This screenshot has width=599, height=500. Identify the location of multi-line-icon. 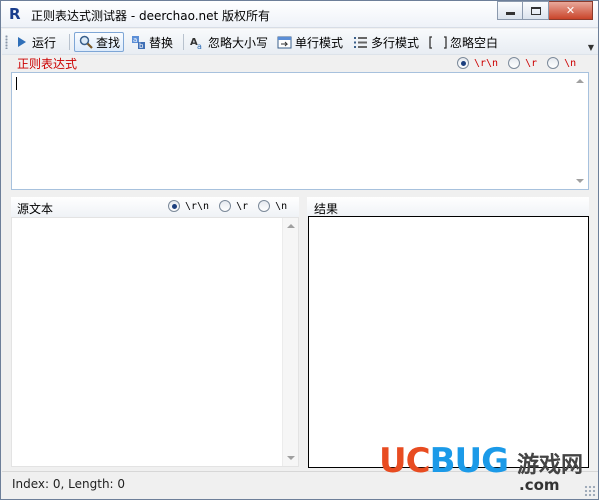
(360, 42).